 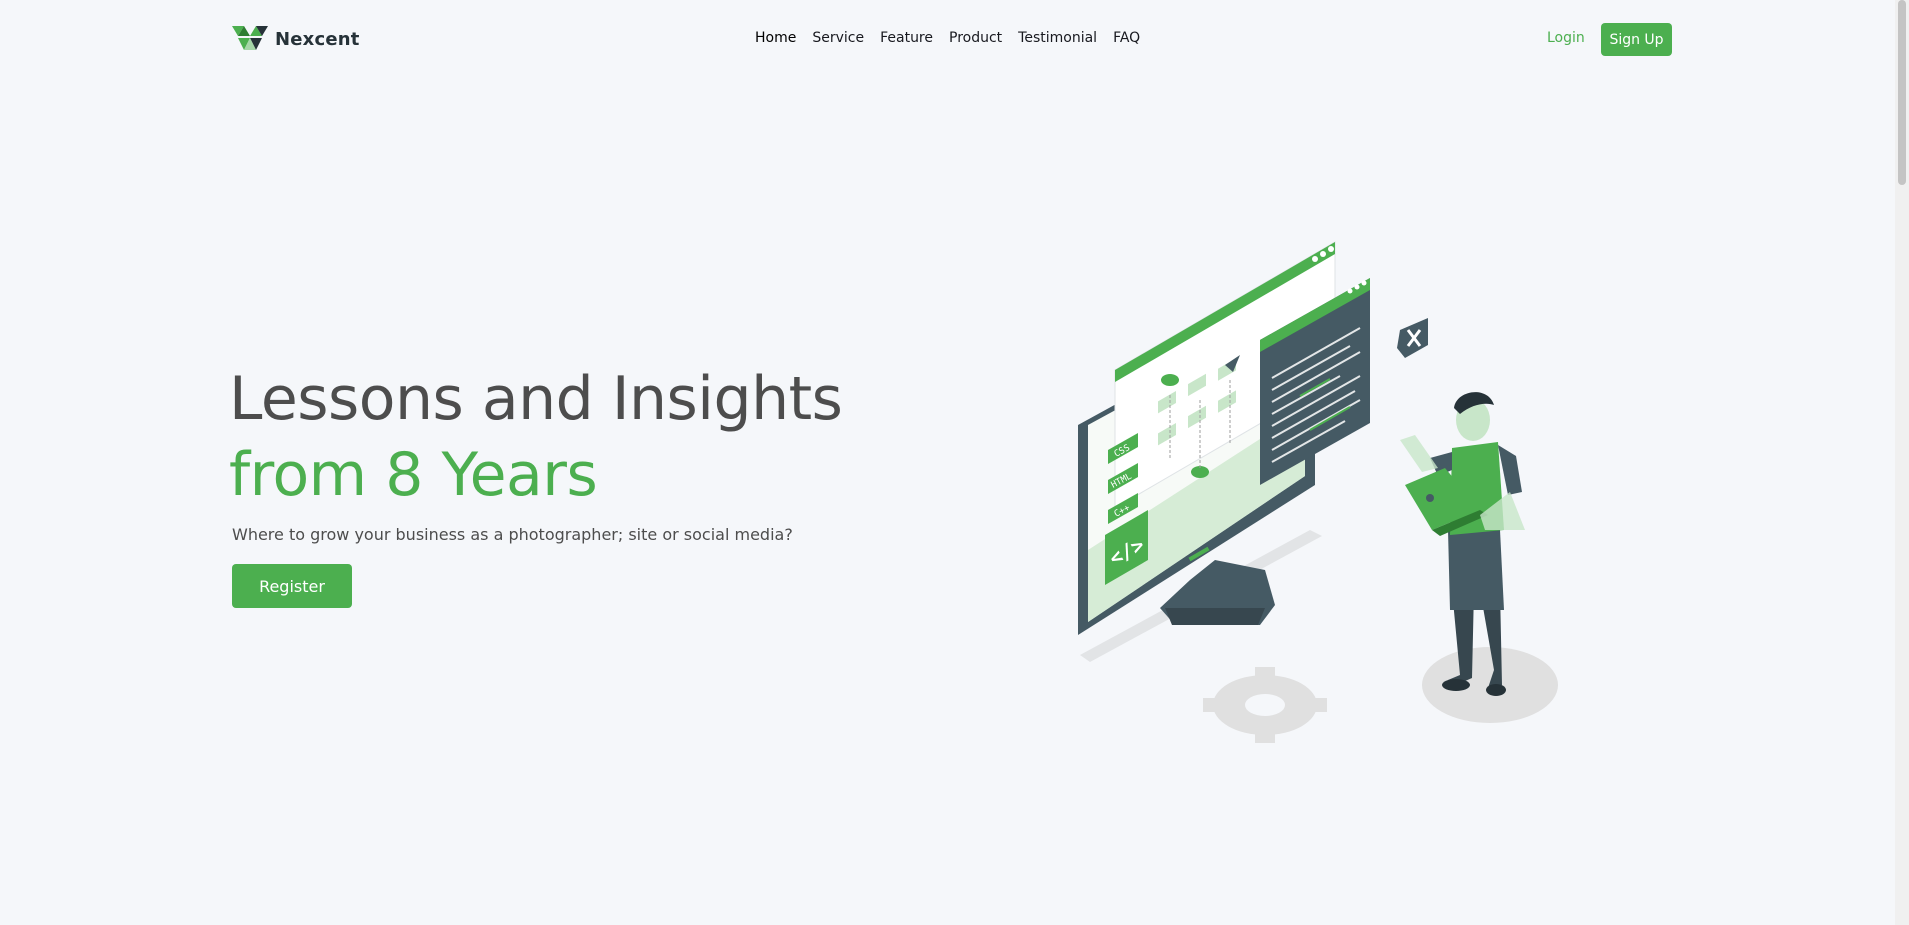 I want to click on nav-service: Service, so click(x=838, y=38).